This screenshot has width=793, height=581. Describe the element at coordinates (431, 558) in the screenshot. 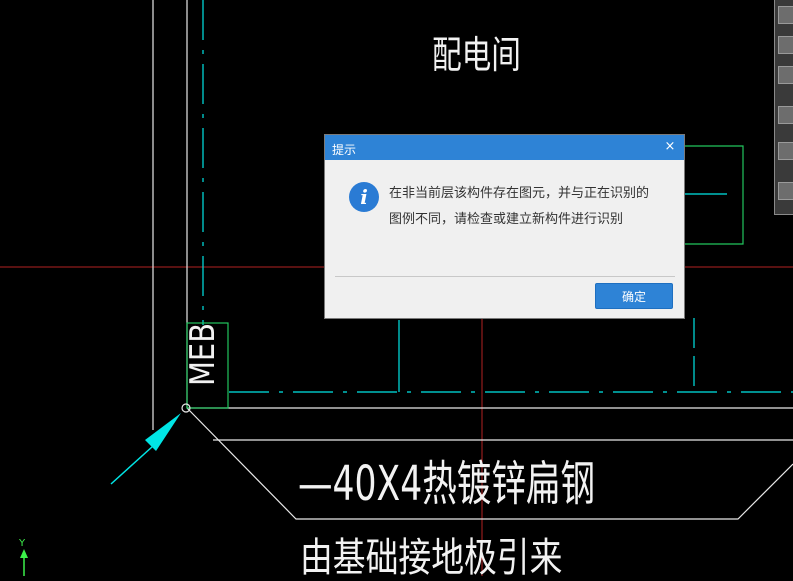

I see `source-label: 由基础接地极引来` at that location.